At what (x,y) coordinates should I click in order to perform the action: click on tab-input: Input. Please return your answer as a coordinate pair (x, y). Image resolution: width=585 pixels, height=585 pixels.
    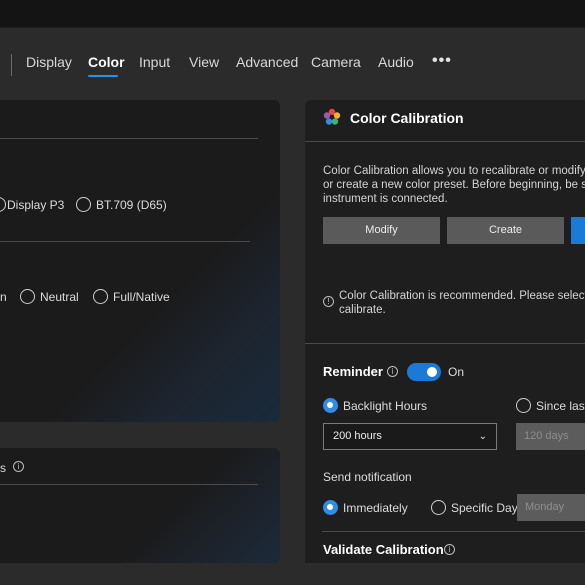
    Looking at the image, I should click on (154, 62).